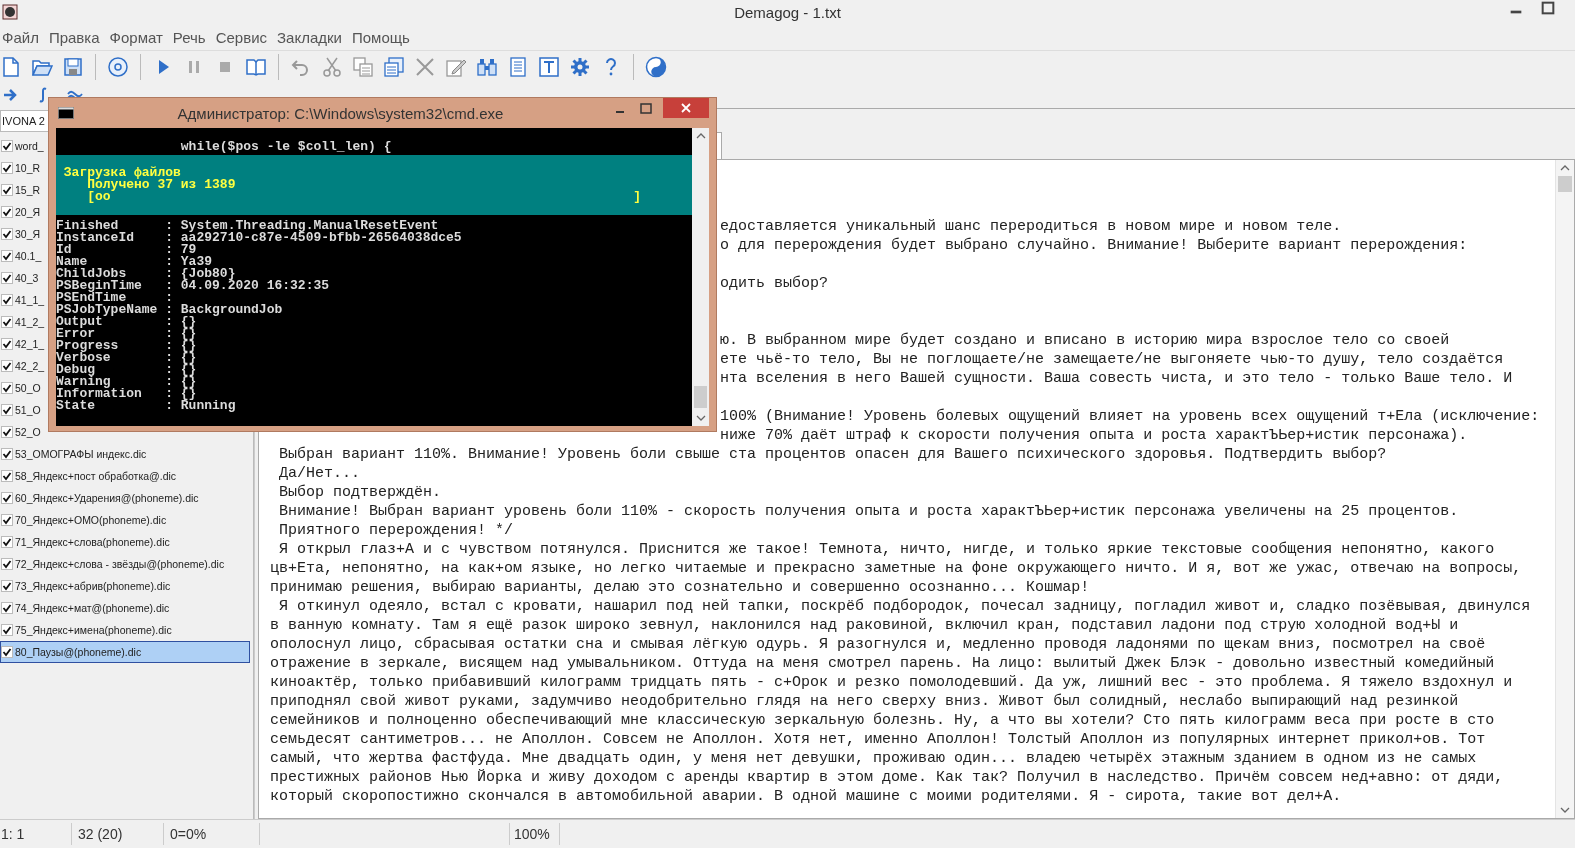 The height and width of the screenshot is (848, 1575). I want to click on console-line: PSJobTypeName : BackgroundJob, so click(170, 310).